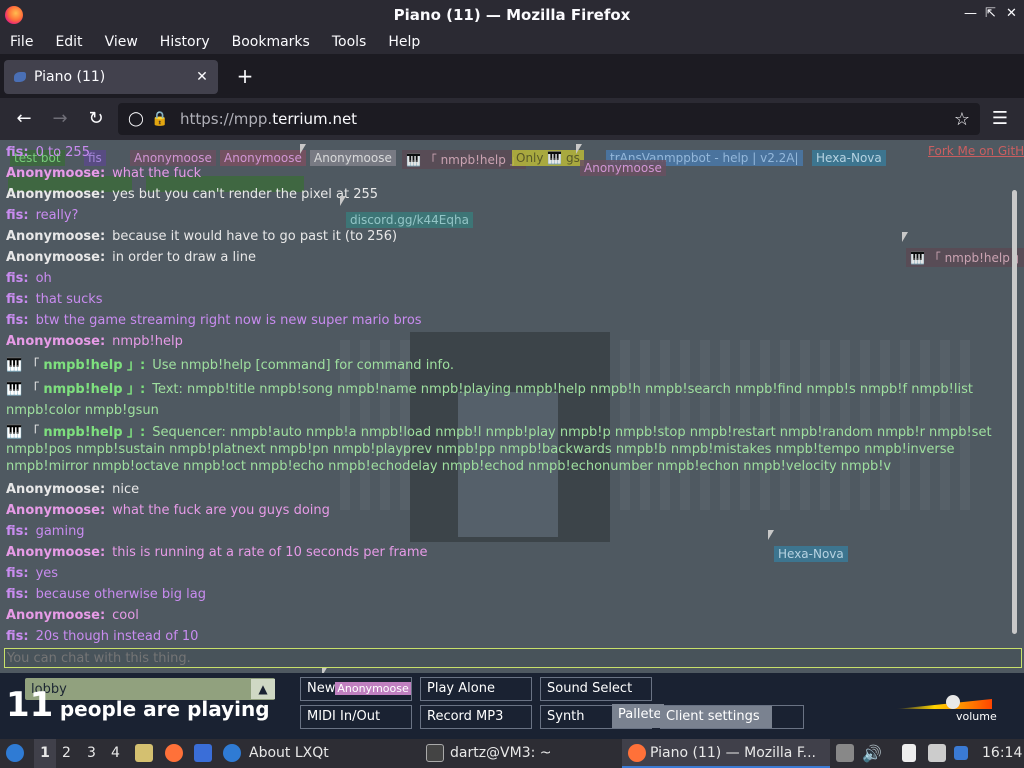  What do you see at coordinates (872, 753) in the screenshot?
I see `volume-tray-icon: 🔊` at bounding box center [872, 753].